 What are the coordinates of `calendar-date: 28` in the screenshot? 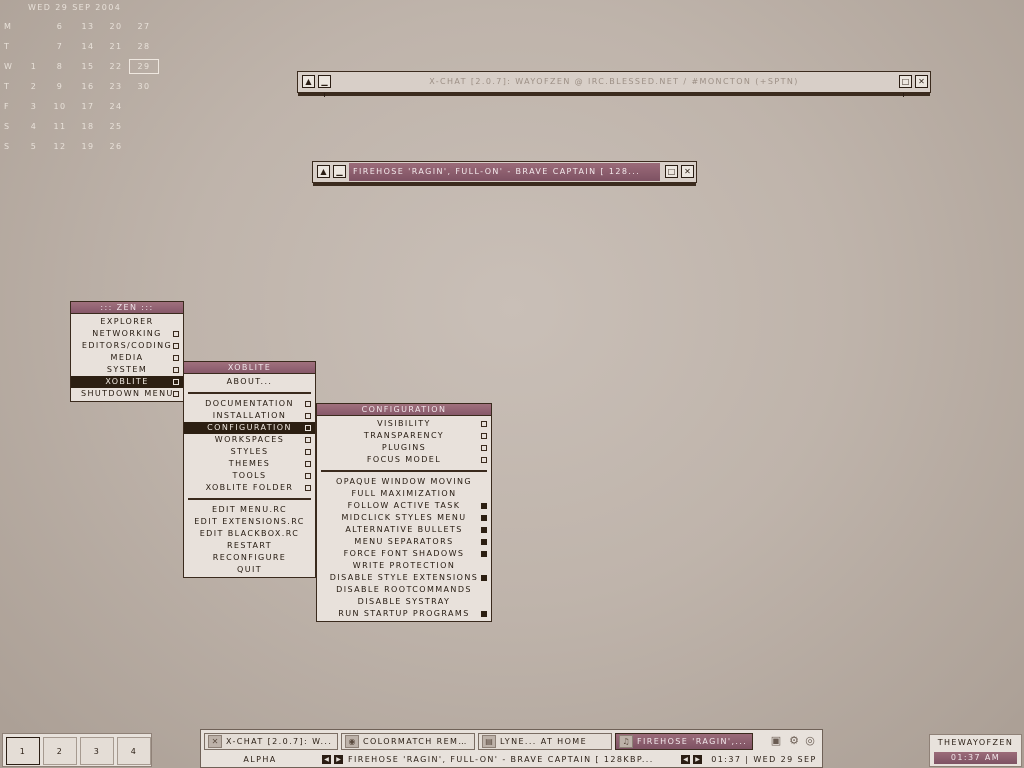 It's located at (144, 46).